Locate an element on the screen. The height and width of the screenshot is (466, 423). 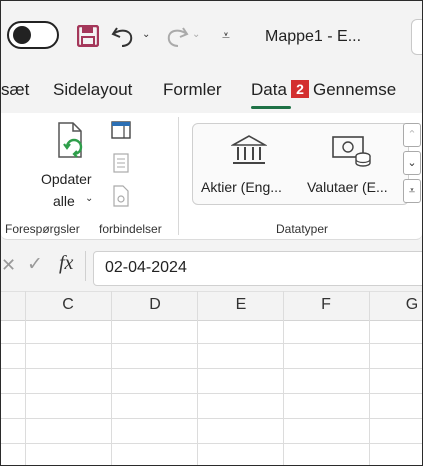
column-headers: C D E F G is located at coordinates (211, 306).